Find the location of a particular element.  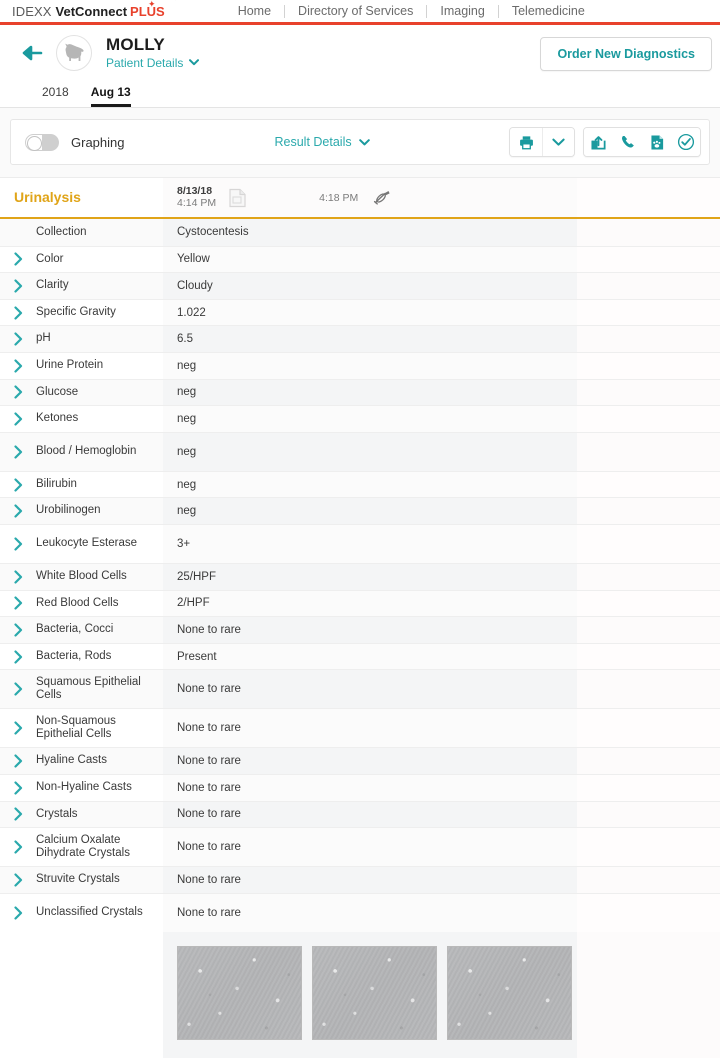

secondary-time: 4:18 PM is located at coordinates (339, 197).